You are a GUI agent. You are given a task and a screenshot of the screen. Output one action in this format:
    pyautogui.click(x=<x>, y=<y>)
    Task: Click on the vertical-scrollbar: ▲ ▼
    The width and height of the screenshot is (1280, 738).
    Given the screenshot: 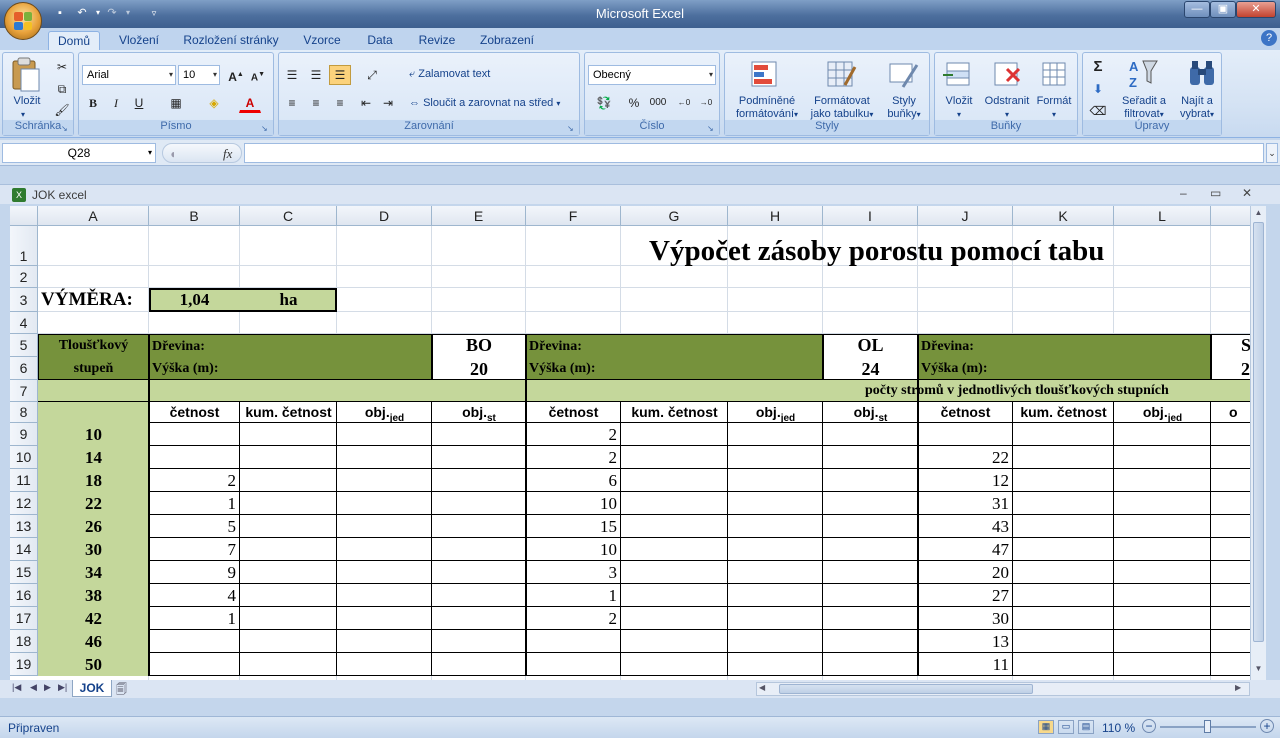 What is the action you would take?
    pyautogui.click(x=1258, y=443)
    